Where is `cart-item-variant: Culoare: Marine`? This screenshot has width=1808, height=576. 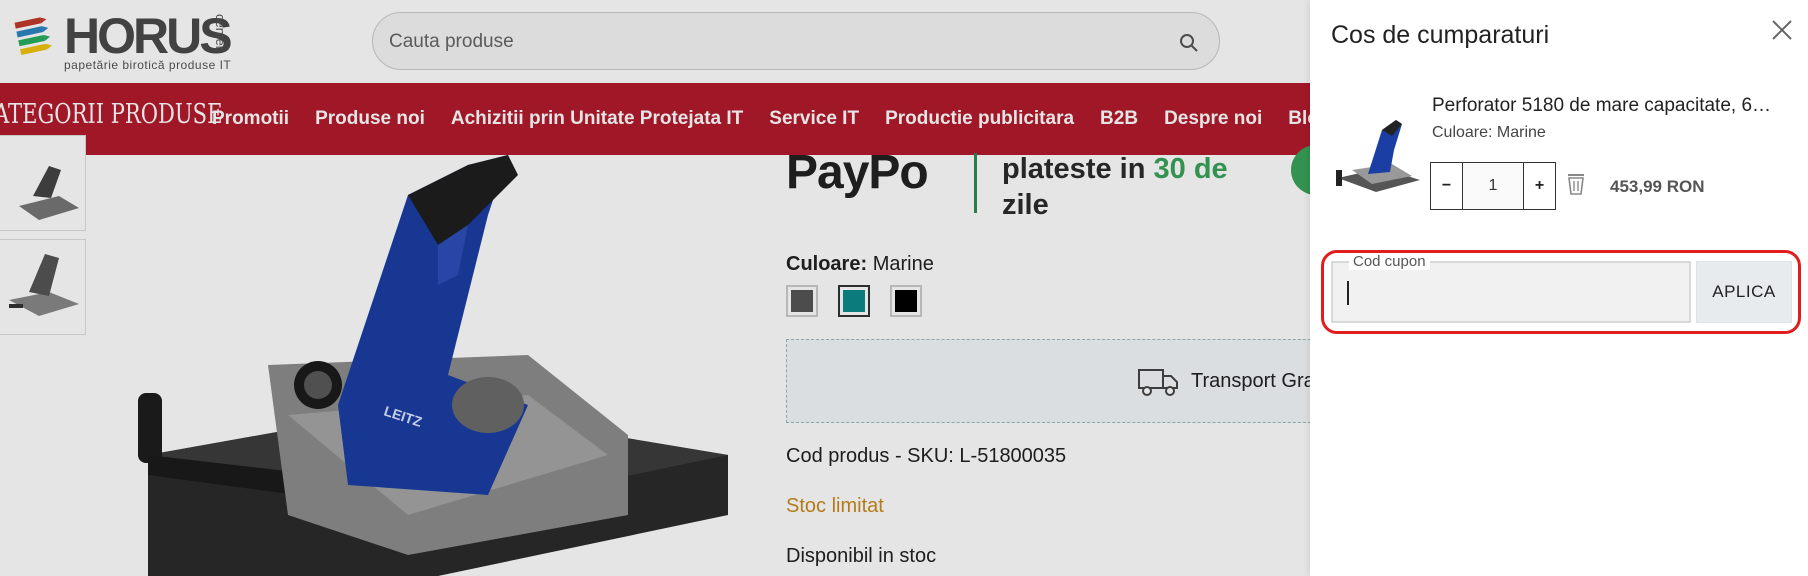
cart-item-variant: Culoare: Marine is located at coordinates (1489, 132).